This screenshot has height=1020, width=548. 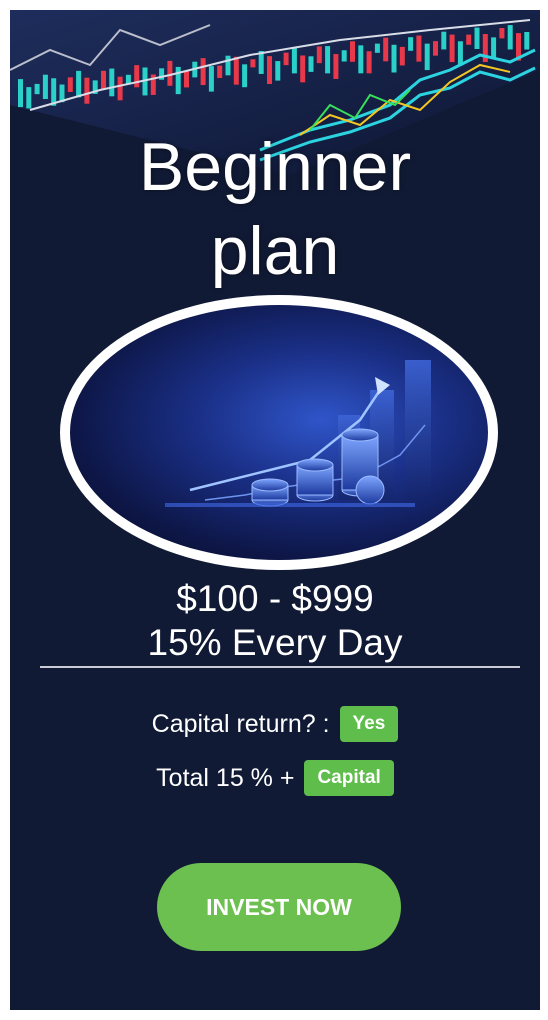 I want to click on total-row: Total 15 % + Capital, so click(x=275, y=778).